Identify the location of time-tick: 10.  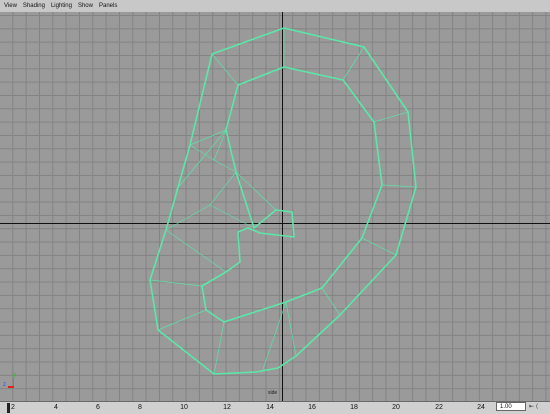
(184, 407).